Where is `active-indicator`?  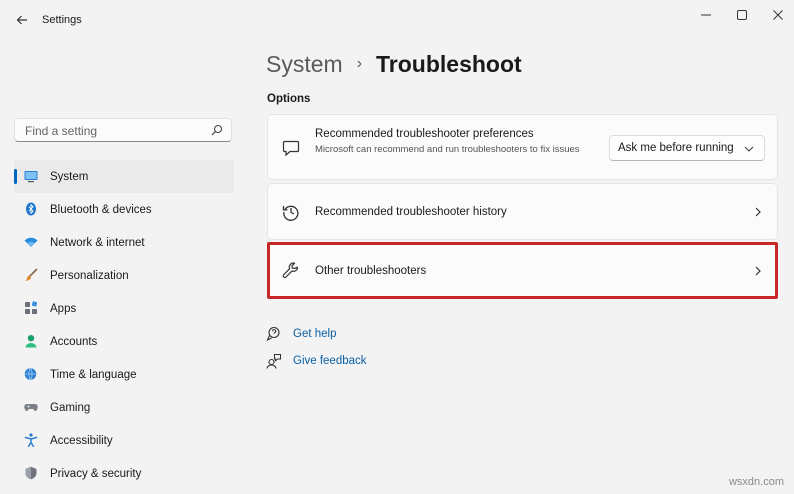
active-indicator is located at coordinates (15, 176).